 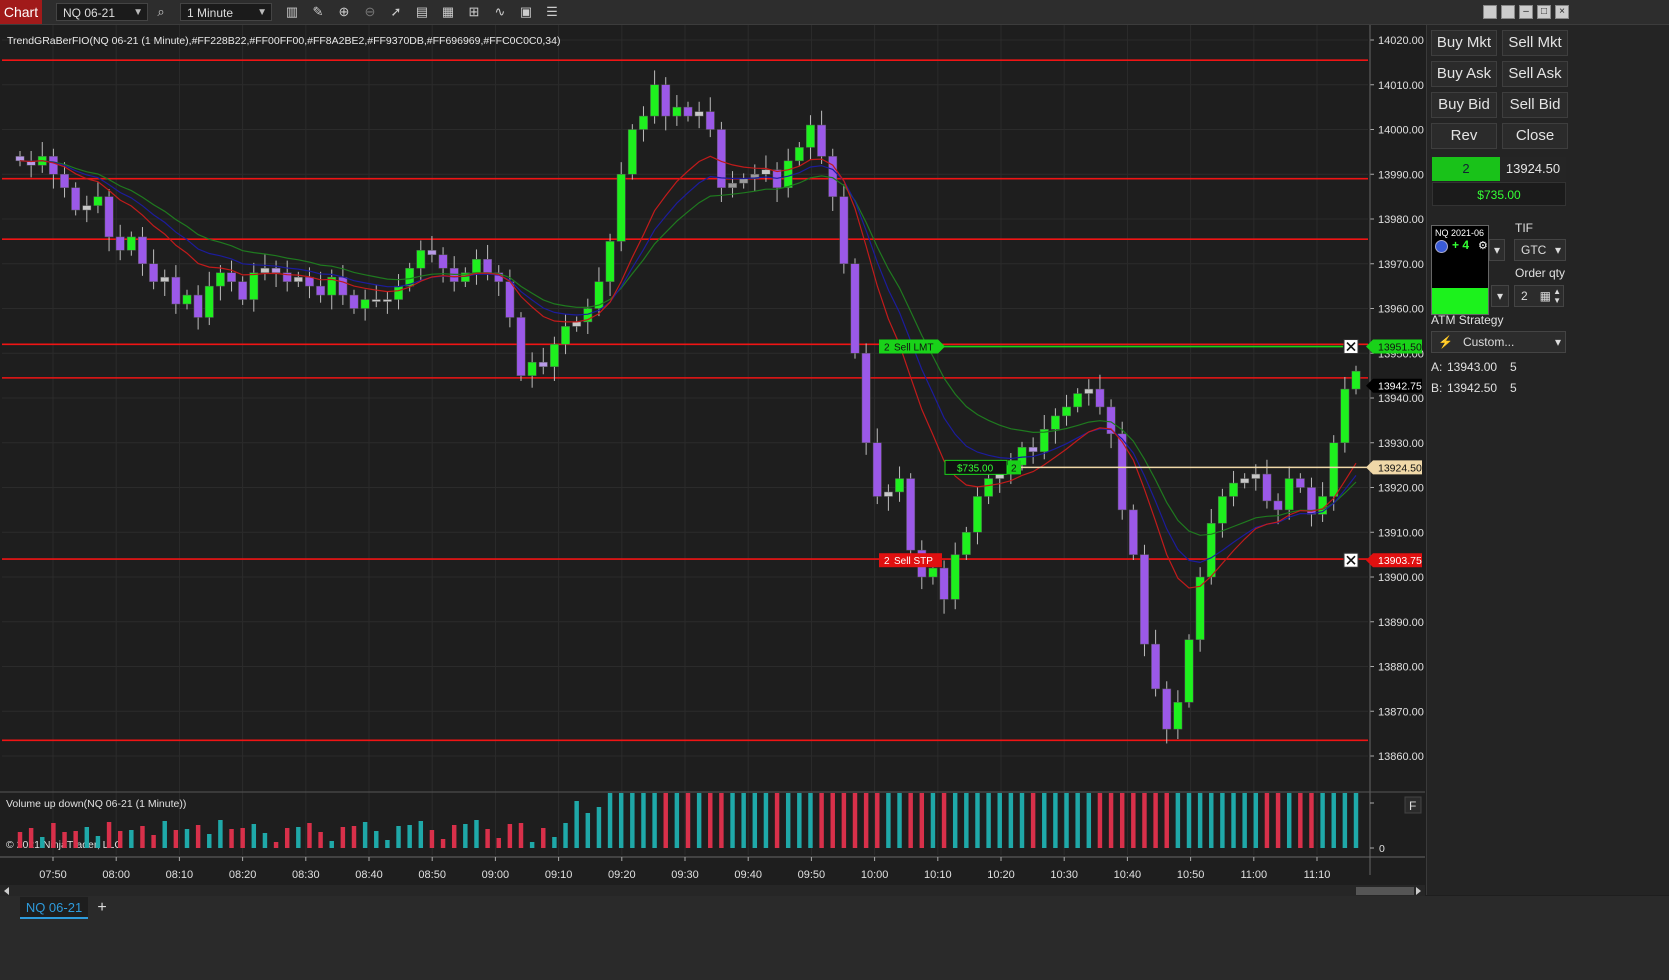 What do you see at coordinates (1544, 12) in the screenshot?
I see `maximize-icon: □` at bounding box center [1544, 12].